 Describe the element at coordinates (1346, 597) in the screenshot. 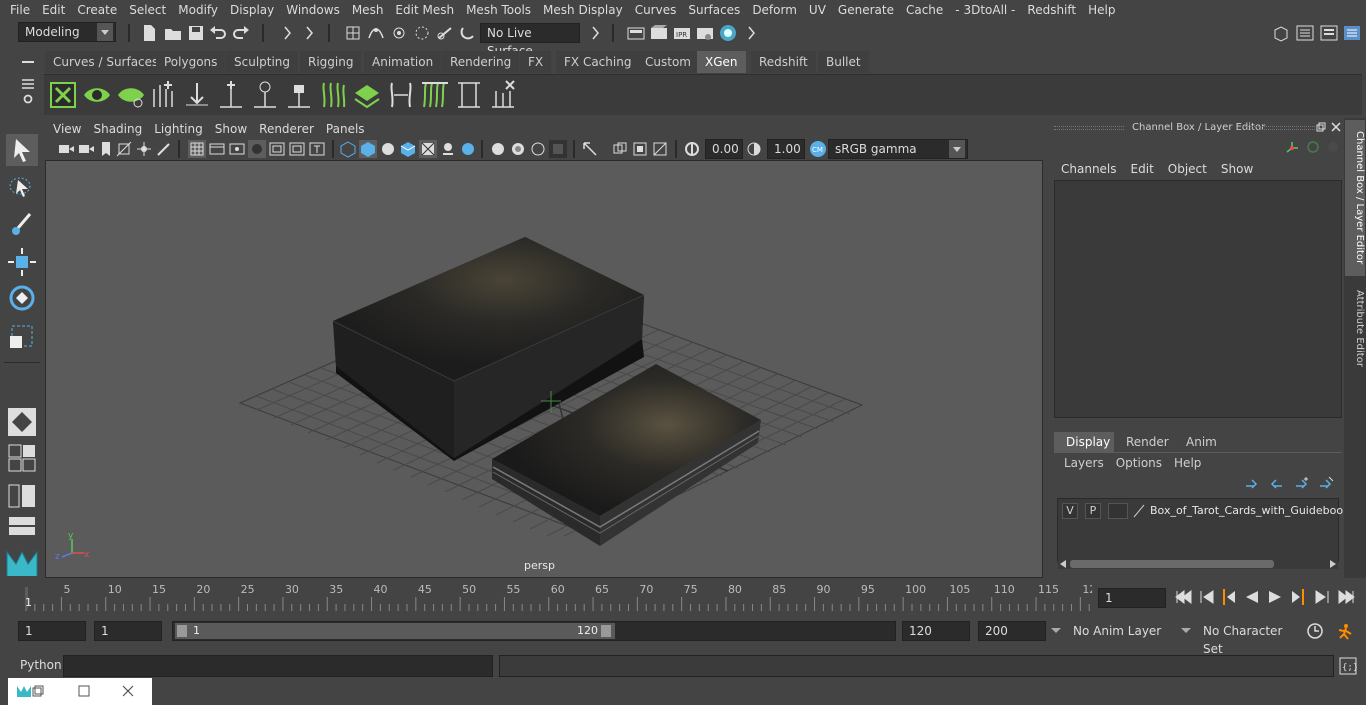

I see `go-to-end-icon` at that location.